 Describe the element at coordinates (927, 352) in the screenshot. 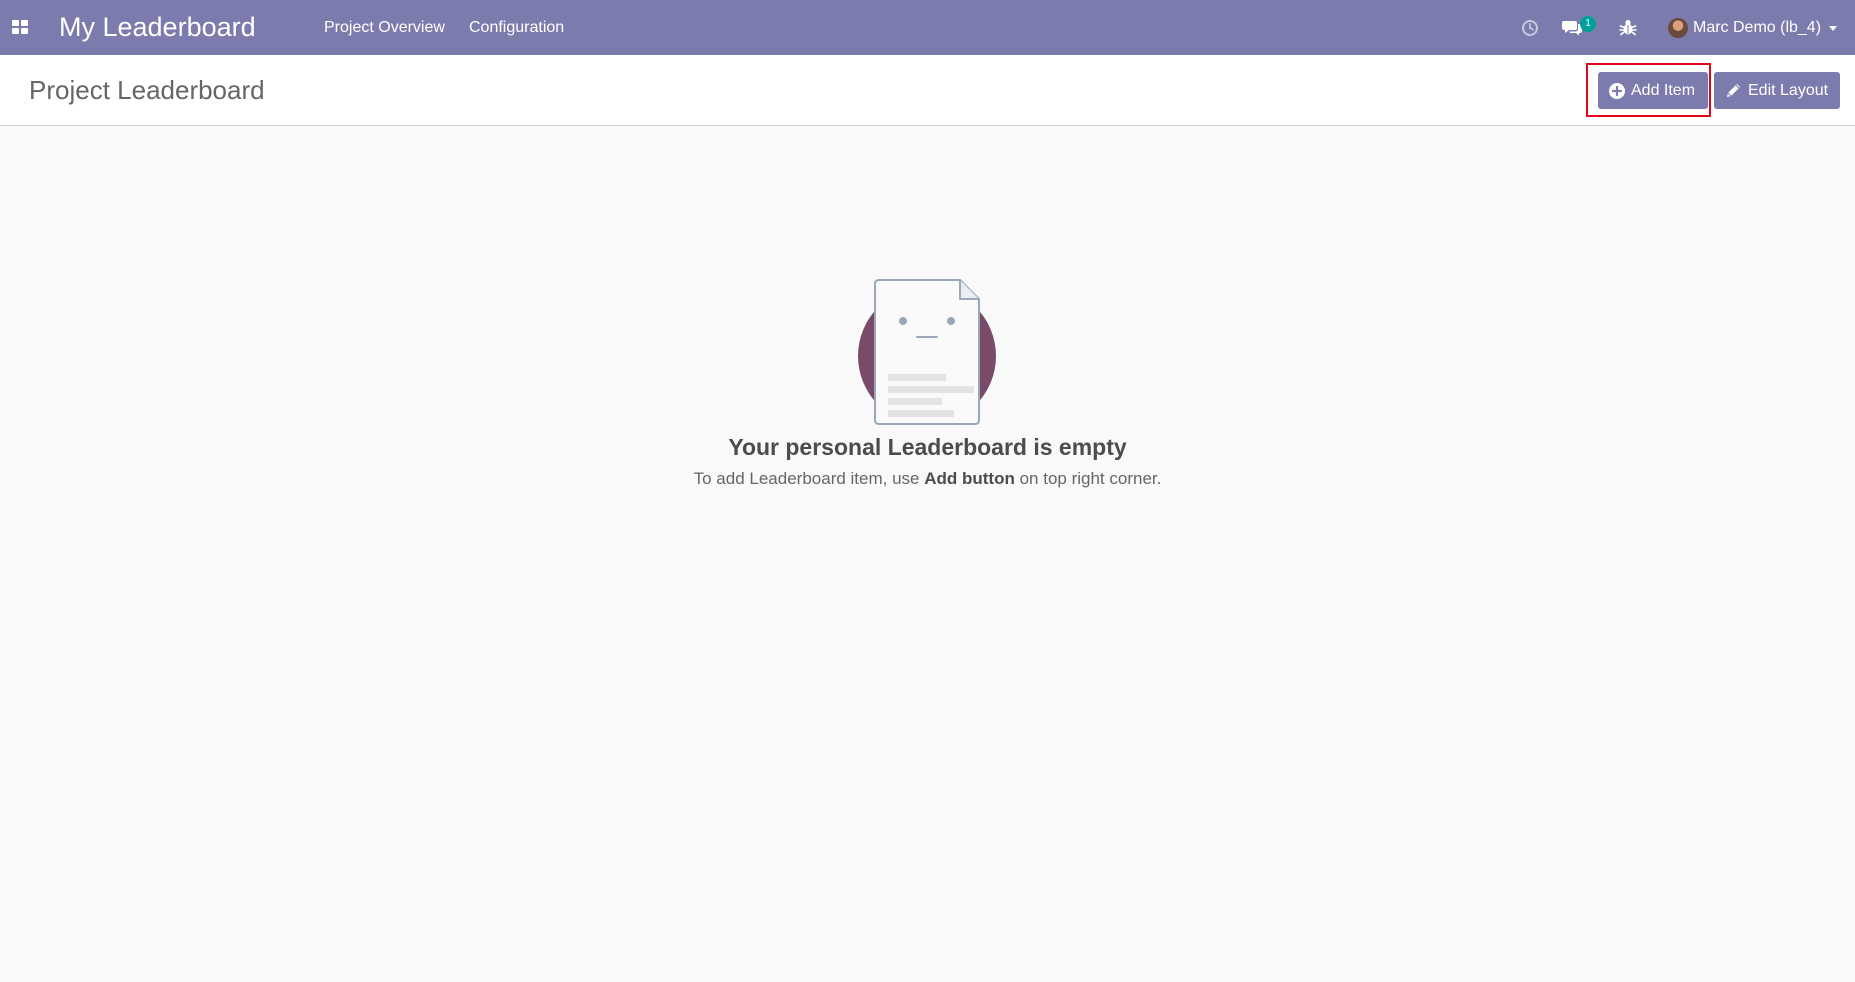

I see `empty-document-illustration` at that location.